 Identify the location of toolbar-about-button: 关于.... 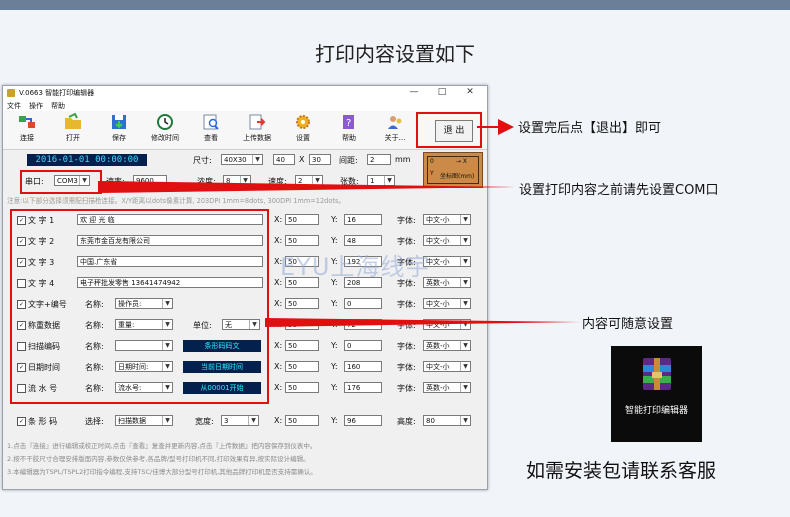
(395, 128).